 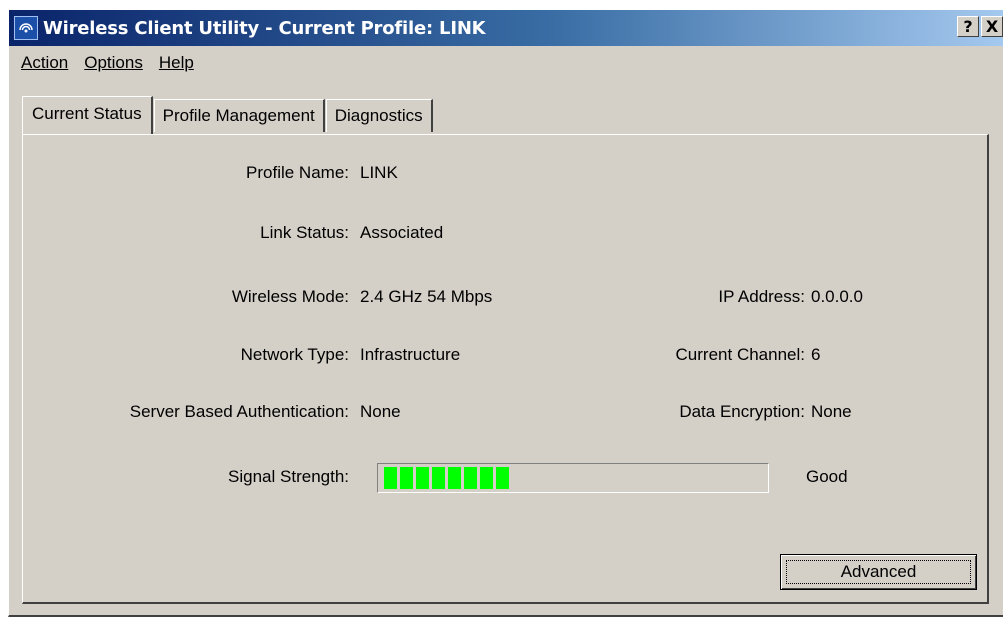 What do you see at coordinates (239, 411) in the screenshot?
I see `server-auth-label: Server Based Authentication:` at bounding box center [239, 411].